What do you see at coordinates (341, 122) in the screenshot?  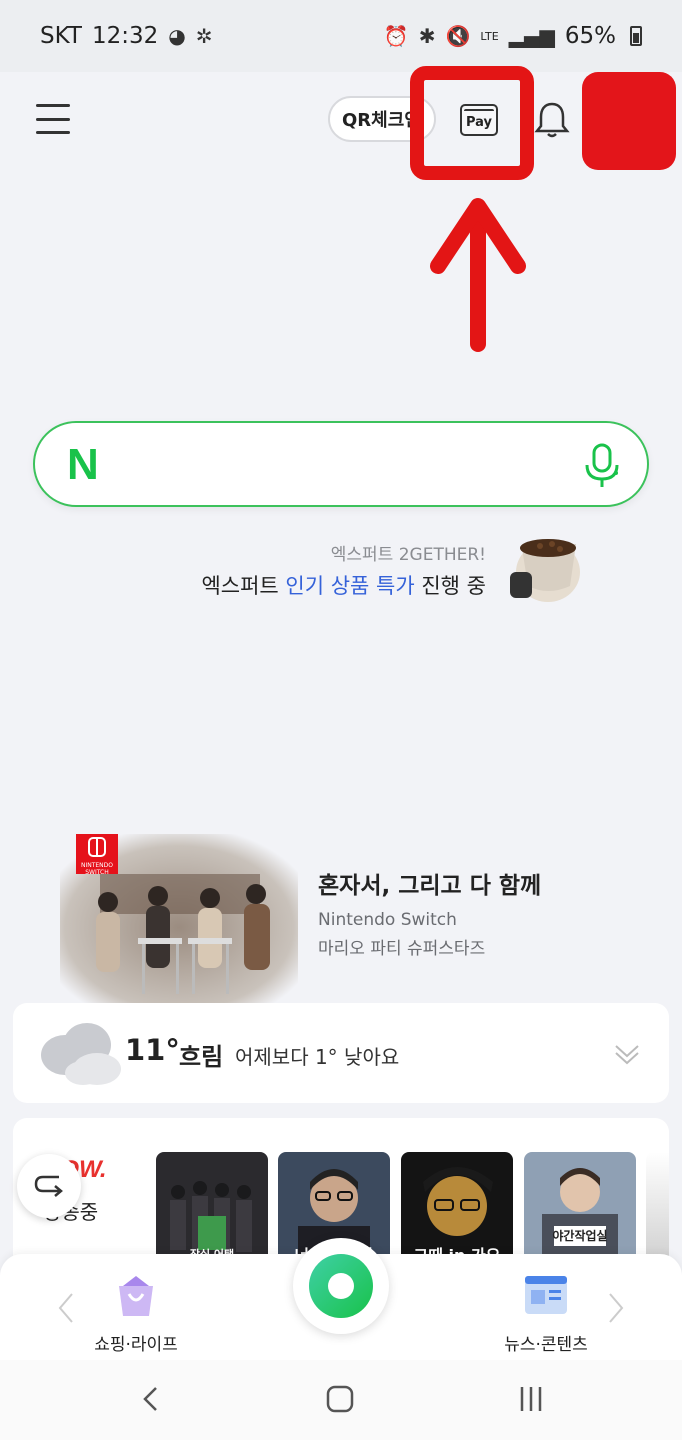 I see `app-header: QR체크인 Pay` at bounding box center [341, 122].